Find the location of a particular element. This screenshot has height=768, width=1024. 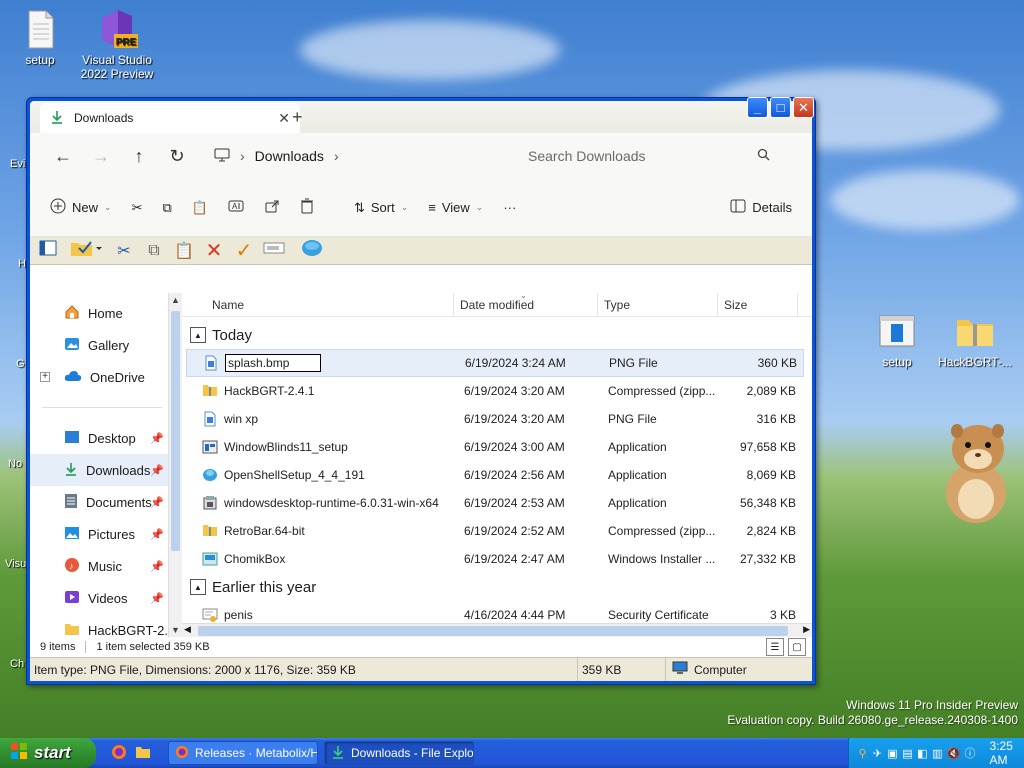

sidebar-item-pictures: Pictures 📌 is located at coordinates (106, 534).